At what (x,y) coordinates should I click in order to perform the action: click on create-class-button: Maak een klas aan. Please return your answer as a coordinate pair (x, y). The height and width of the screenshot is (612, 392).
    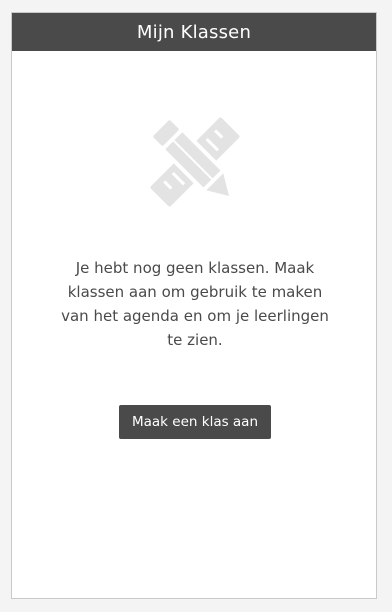
    Looking at the image, I should click on (195, 422).